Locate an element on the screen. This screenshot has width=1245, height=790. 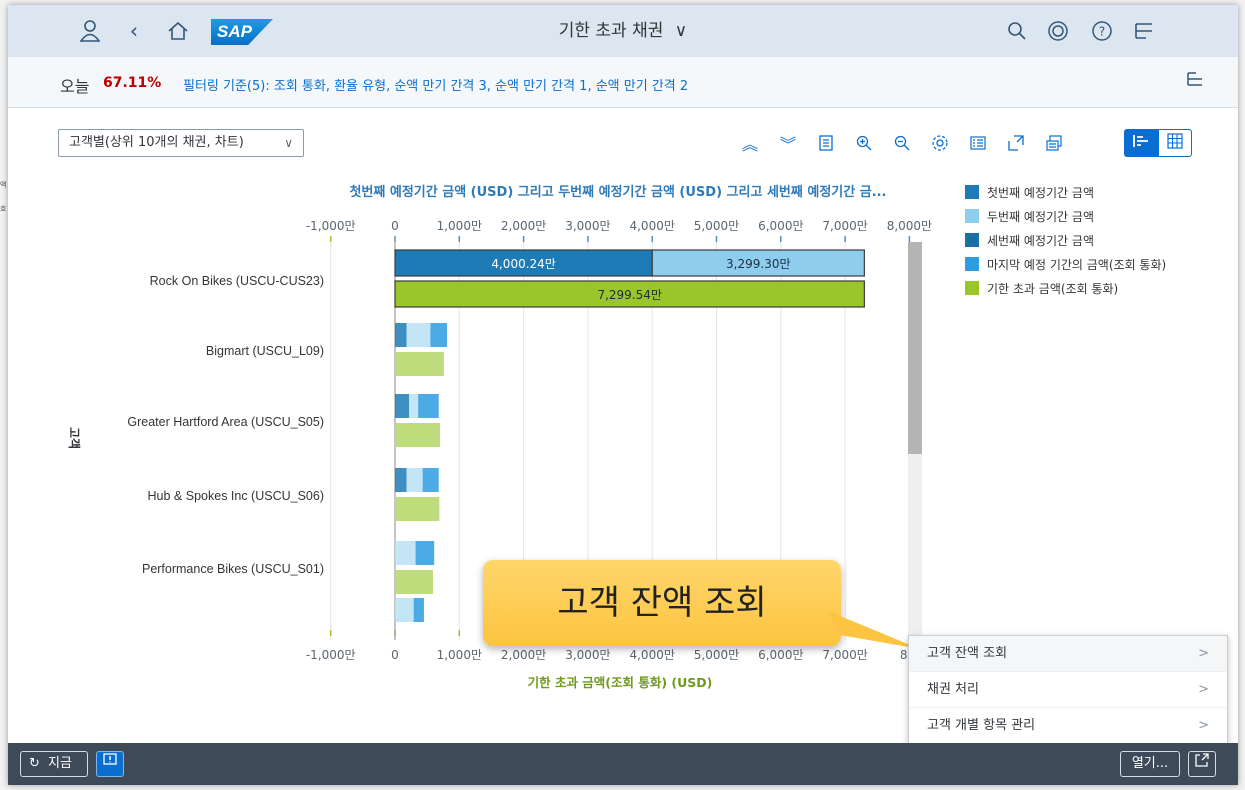
refresh-icon: ↻ is located at coordinates (34, 763).